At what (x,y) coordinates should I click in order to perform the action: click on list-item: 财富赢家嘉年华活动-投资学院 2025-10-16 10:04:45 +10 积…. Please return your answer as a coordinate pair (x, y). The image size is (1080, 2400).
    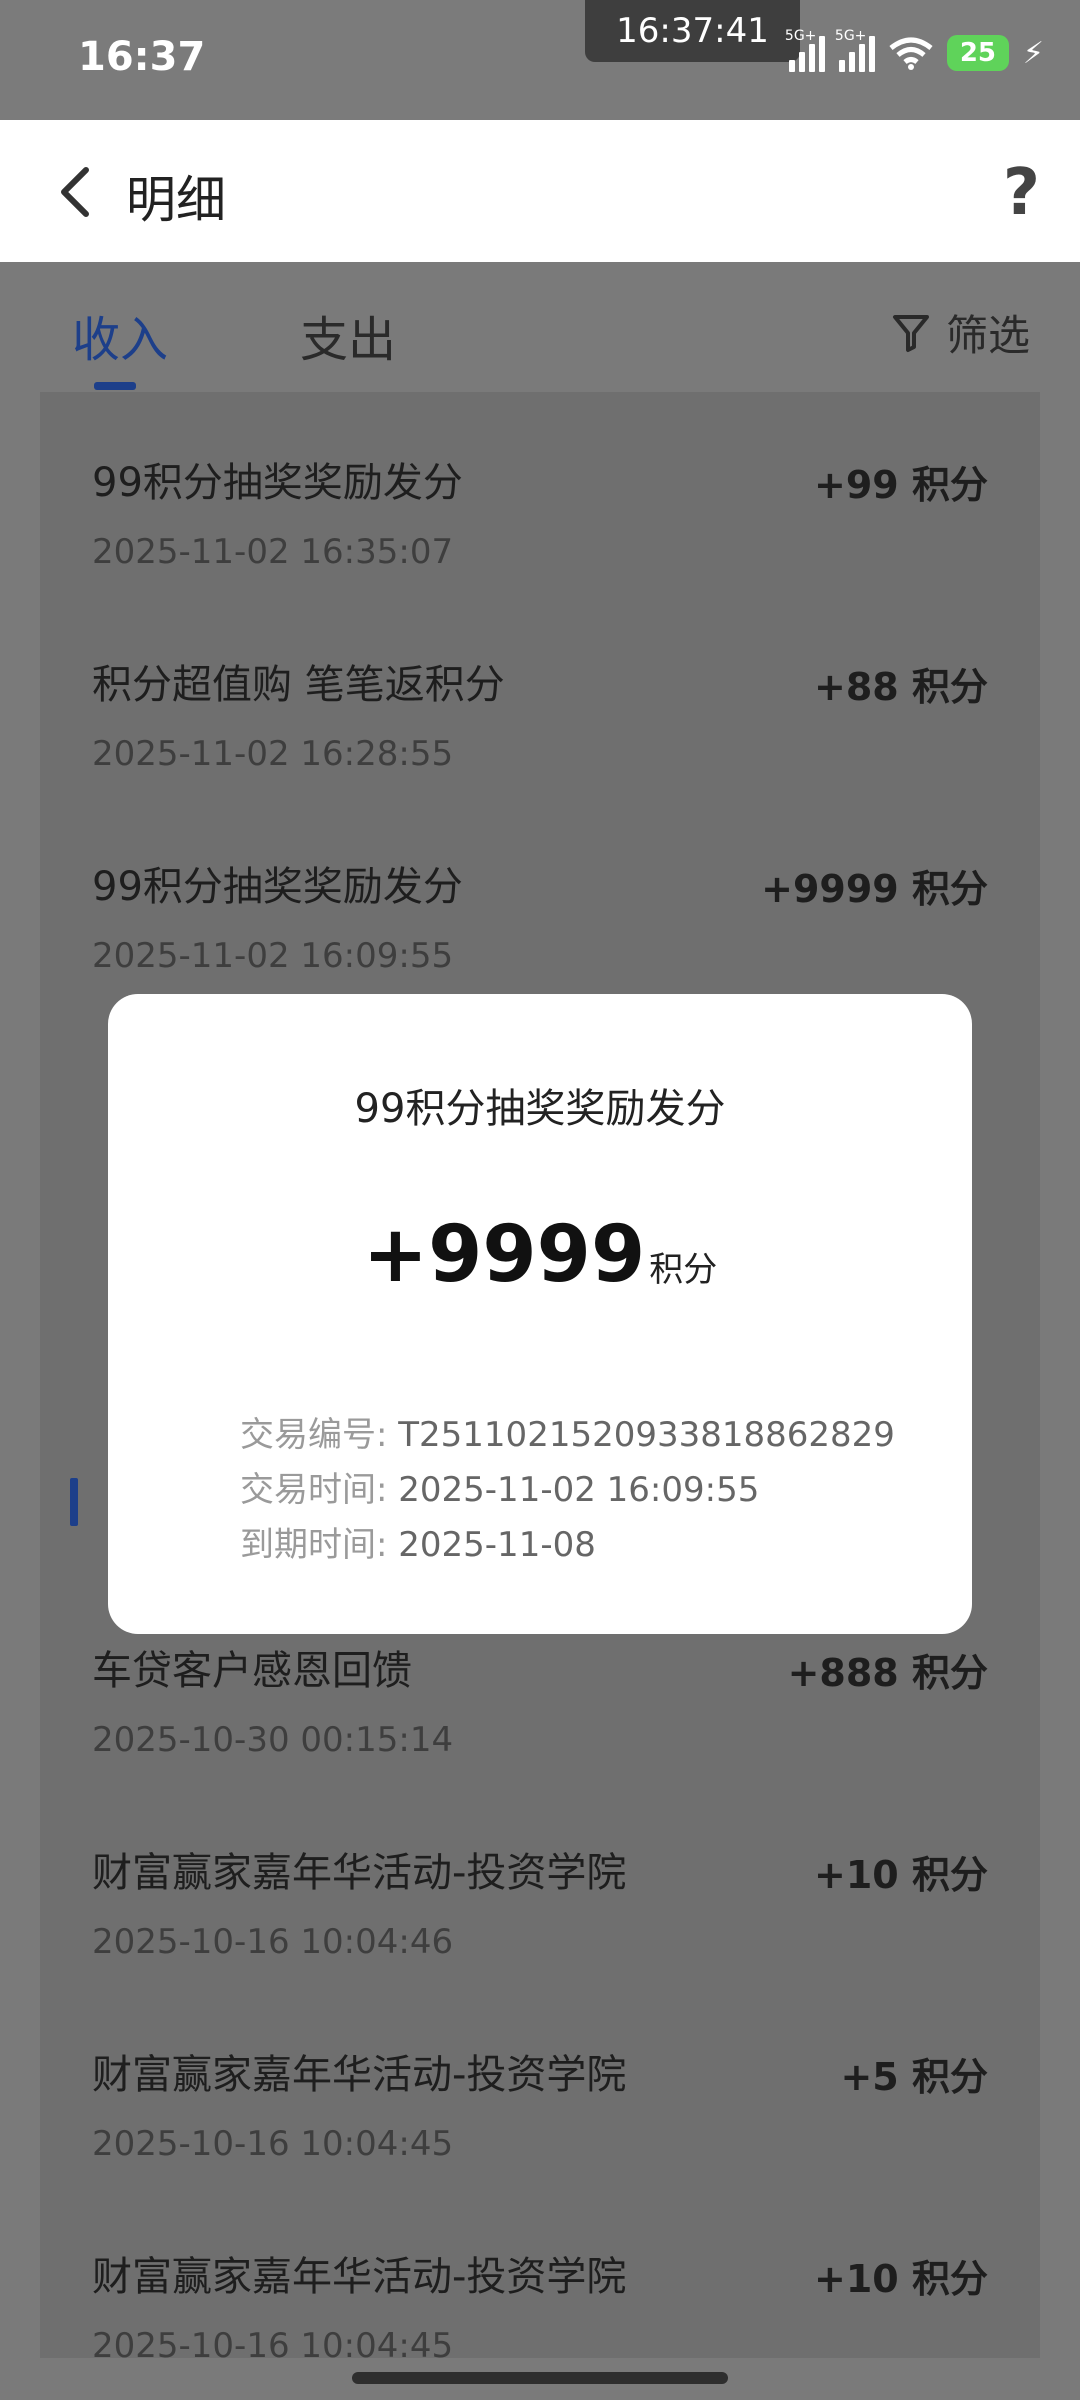
    Looking at the image, I should click on (540, 2272).